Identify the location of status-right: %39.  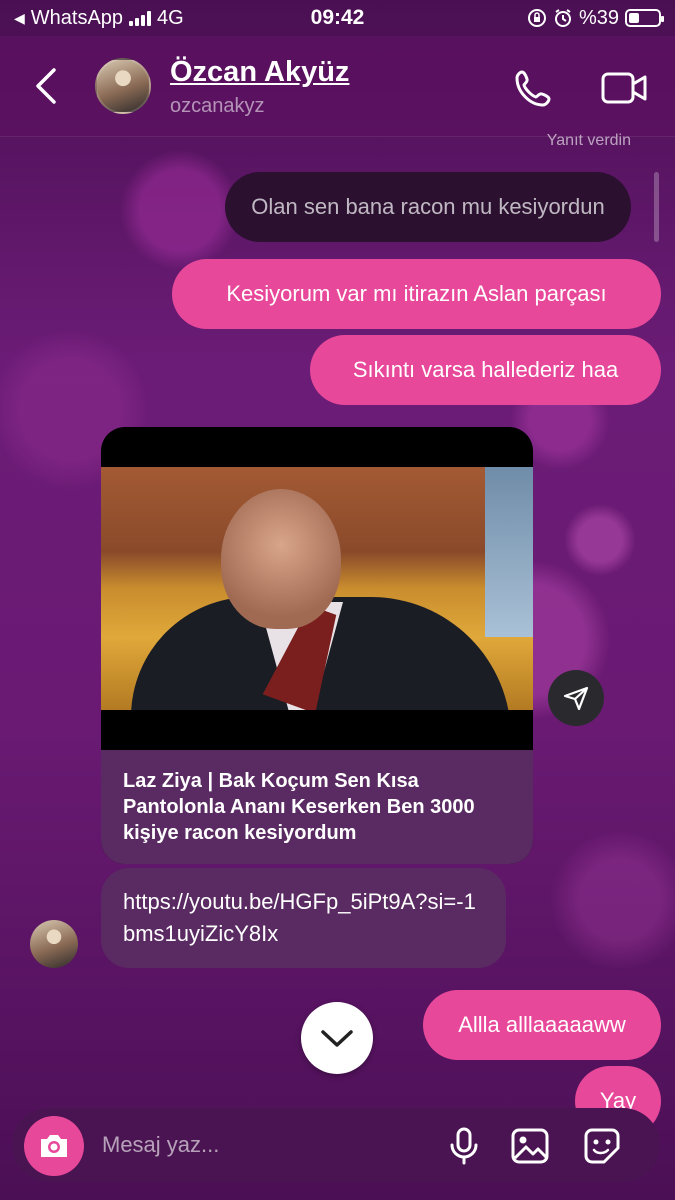
(595, 18).